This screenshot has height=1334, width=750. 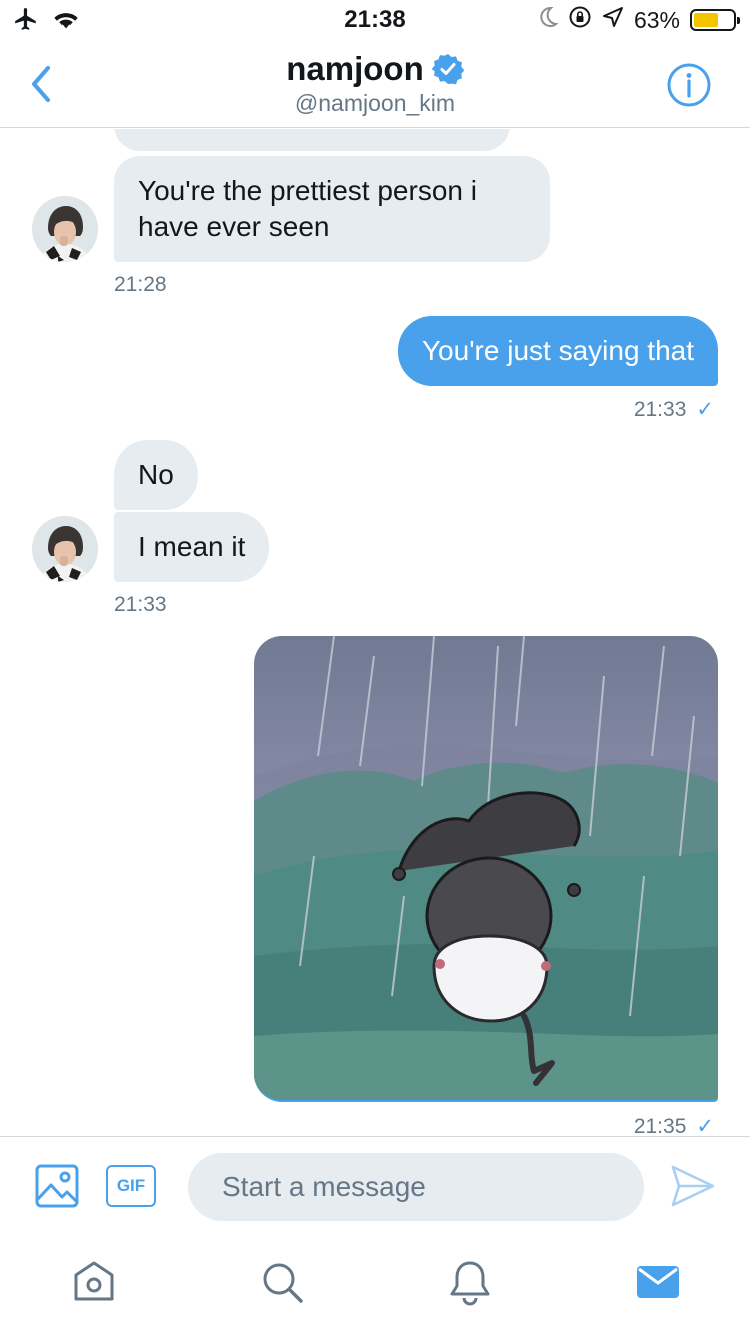 I want to click on message-input, so click(x=416, y=1187).